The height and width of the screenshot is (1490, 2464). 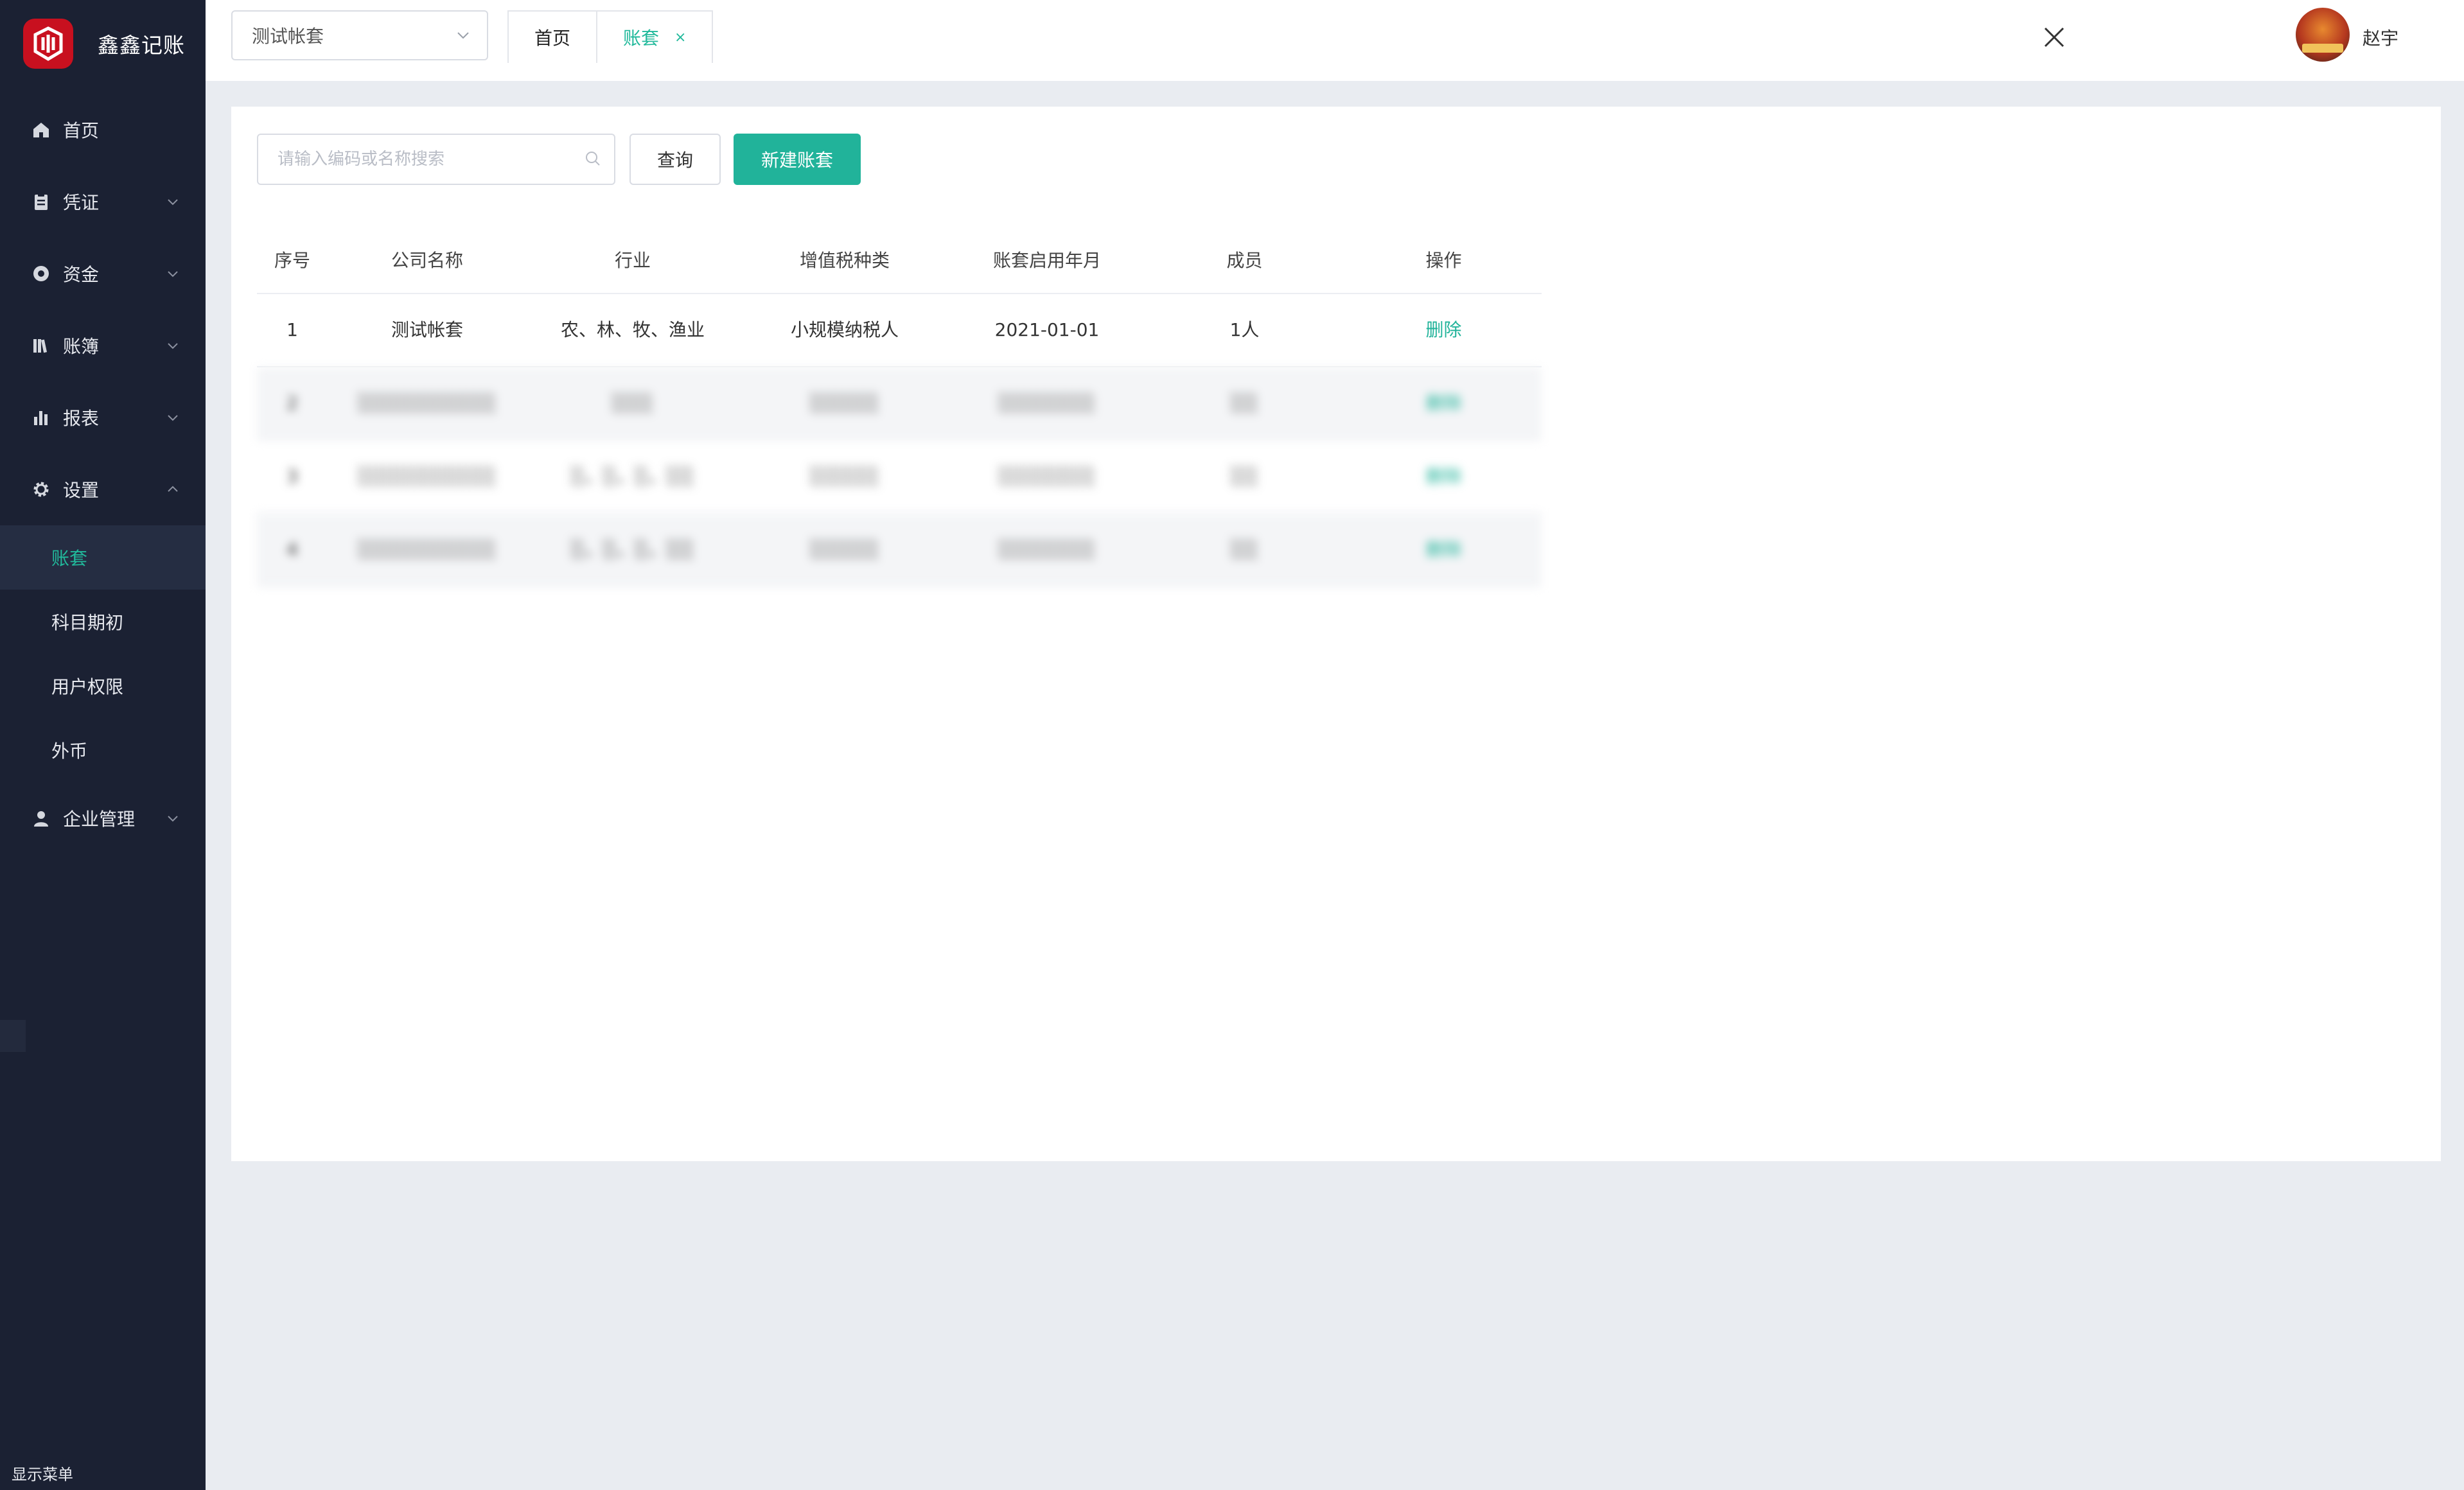 I want to click on sidebar-item-home: 首页, so click(x=103, y=130).